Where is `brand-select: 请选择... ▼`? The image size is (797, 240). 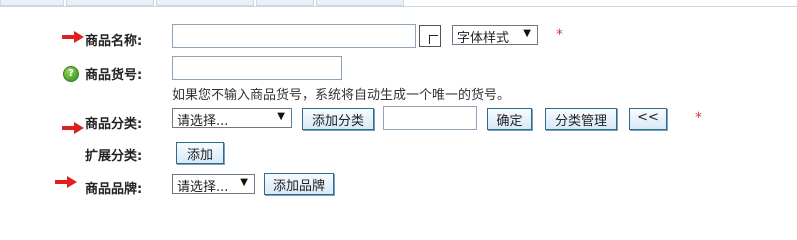
brand-select: 请选择... ▼ is located at coordinates (213, 184).